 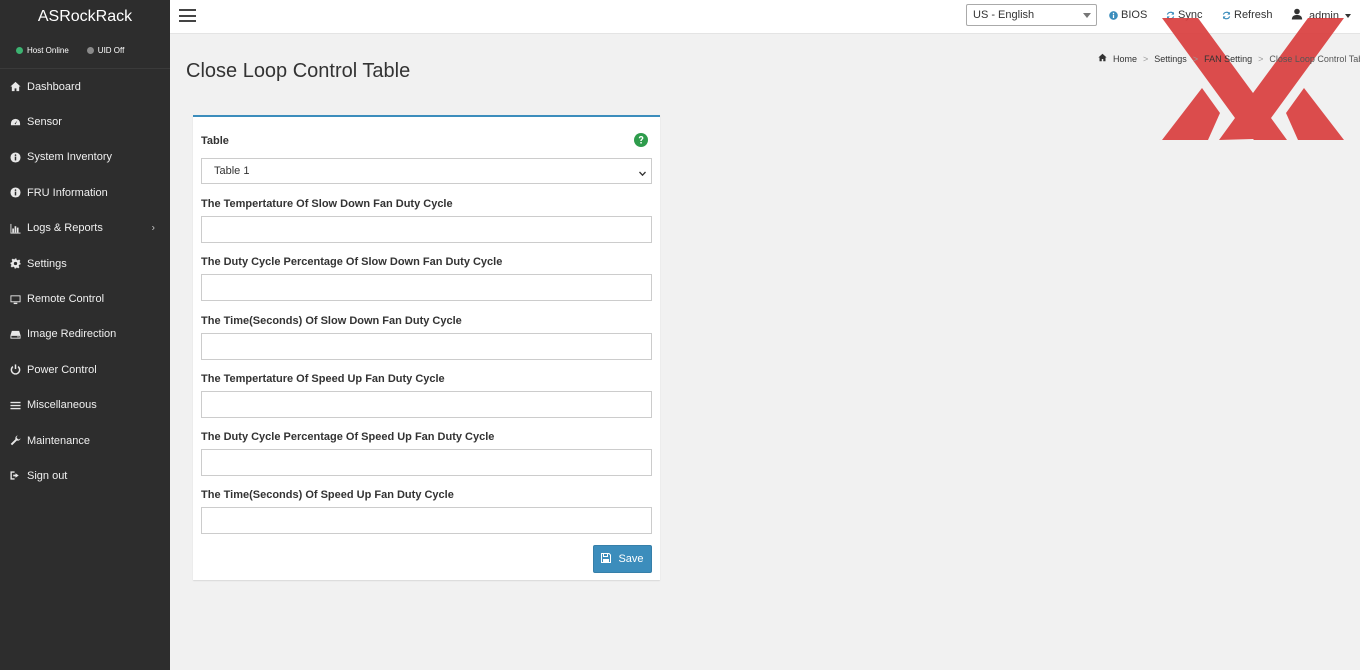 I want to click on sidebar-item-system-inventory: System Inventory, so click(x=85, y=157).